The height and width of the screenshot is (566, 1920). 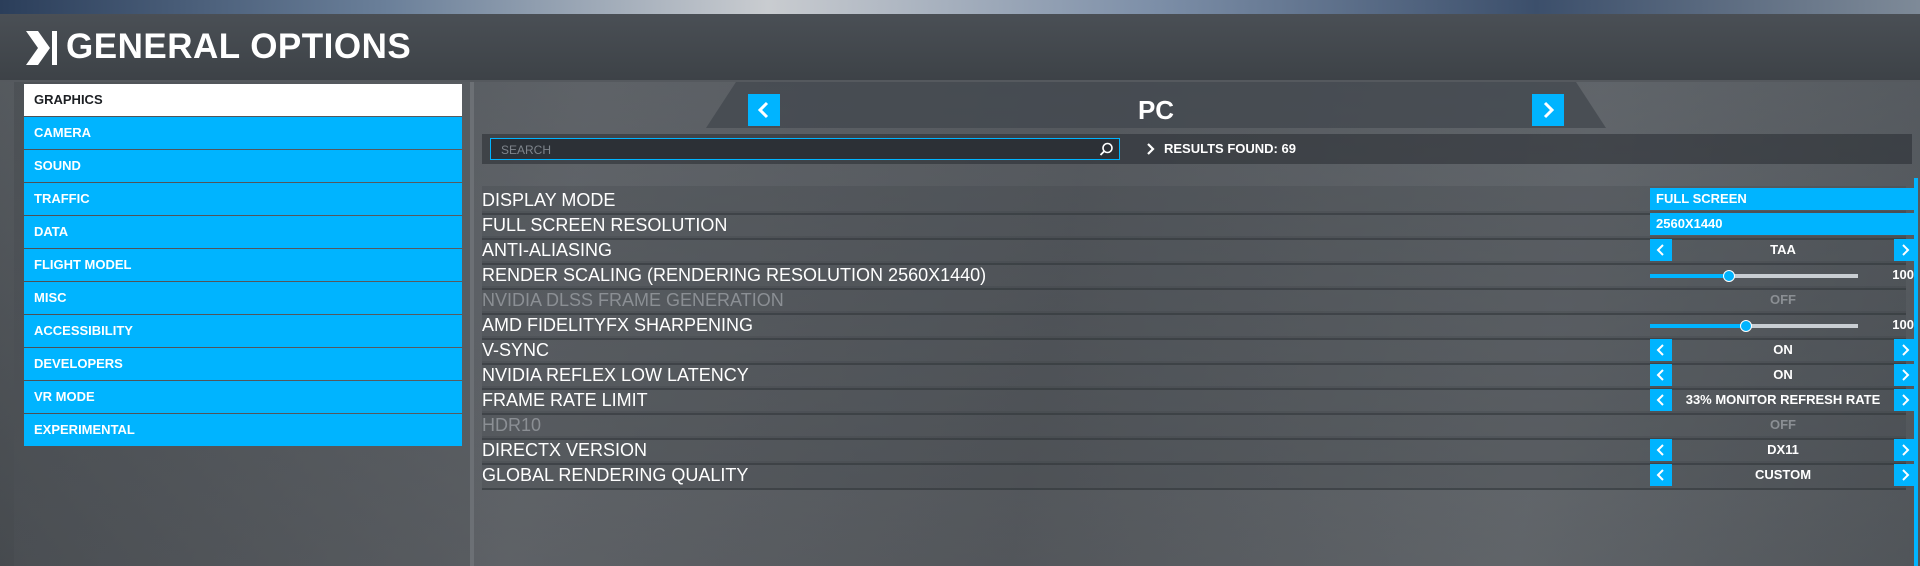 What do you see at coordinates (1783, 224) in the screenshot?
I see `resolution-dropdown: 2560X1440` at bounding box center [1783, 224].